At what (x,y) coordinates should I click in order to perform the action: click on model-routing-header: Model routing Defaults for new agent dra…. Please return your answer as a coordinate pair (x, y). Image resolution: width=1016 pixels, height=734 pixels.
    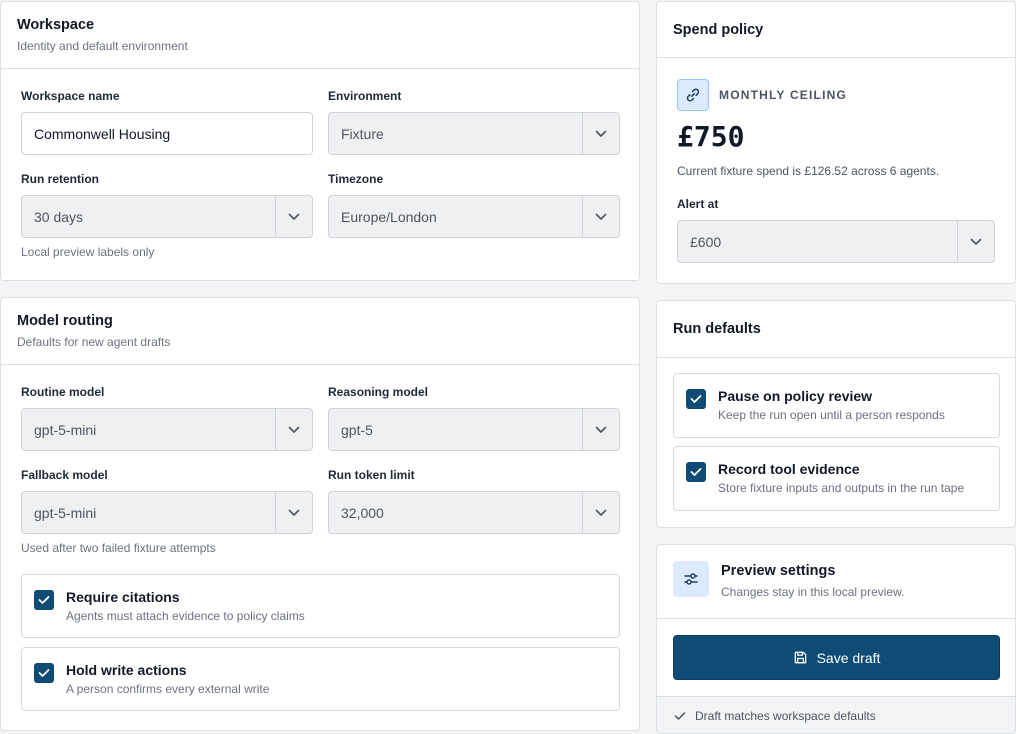
    Looking at the image, I should click on (320, 331).